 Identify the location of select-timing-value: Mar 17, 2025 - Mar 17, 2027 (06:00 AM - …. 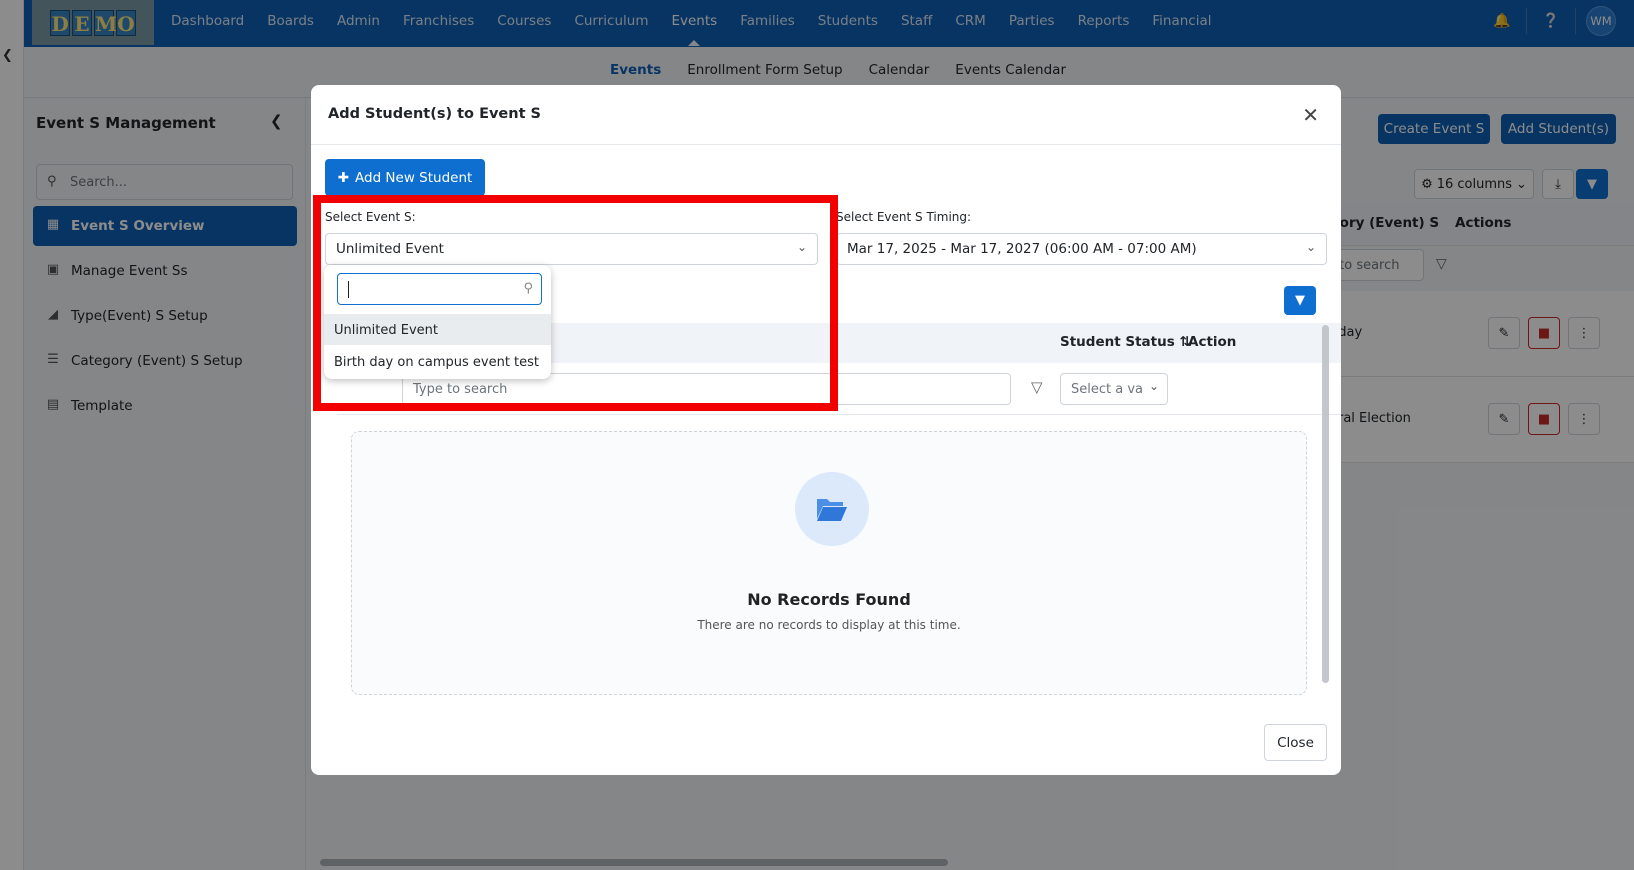
(1022, 249).